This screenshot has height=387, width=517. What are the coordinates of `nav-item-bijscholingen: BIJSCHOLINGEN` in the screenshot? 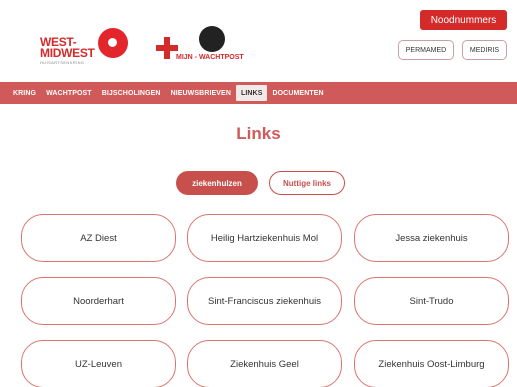 It's located at (131, 93).